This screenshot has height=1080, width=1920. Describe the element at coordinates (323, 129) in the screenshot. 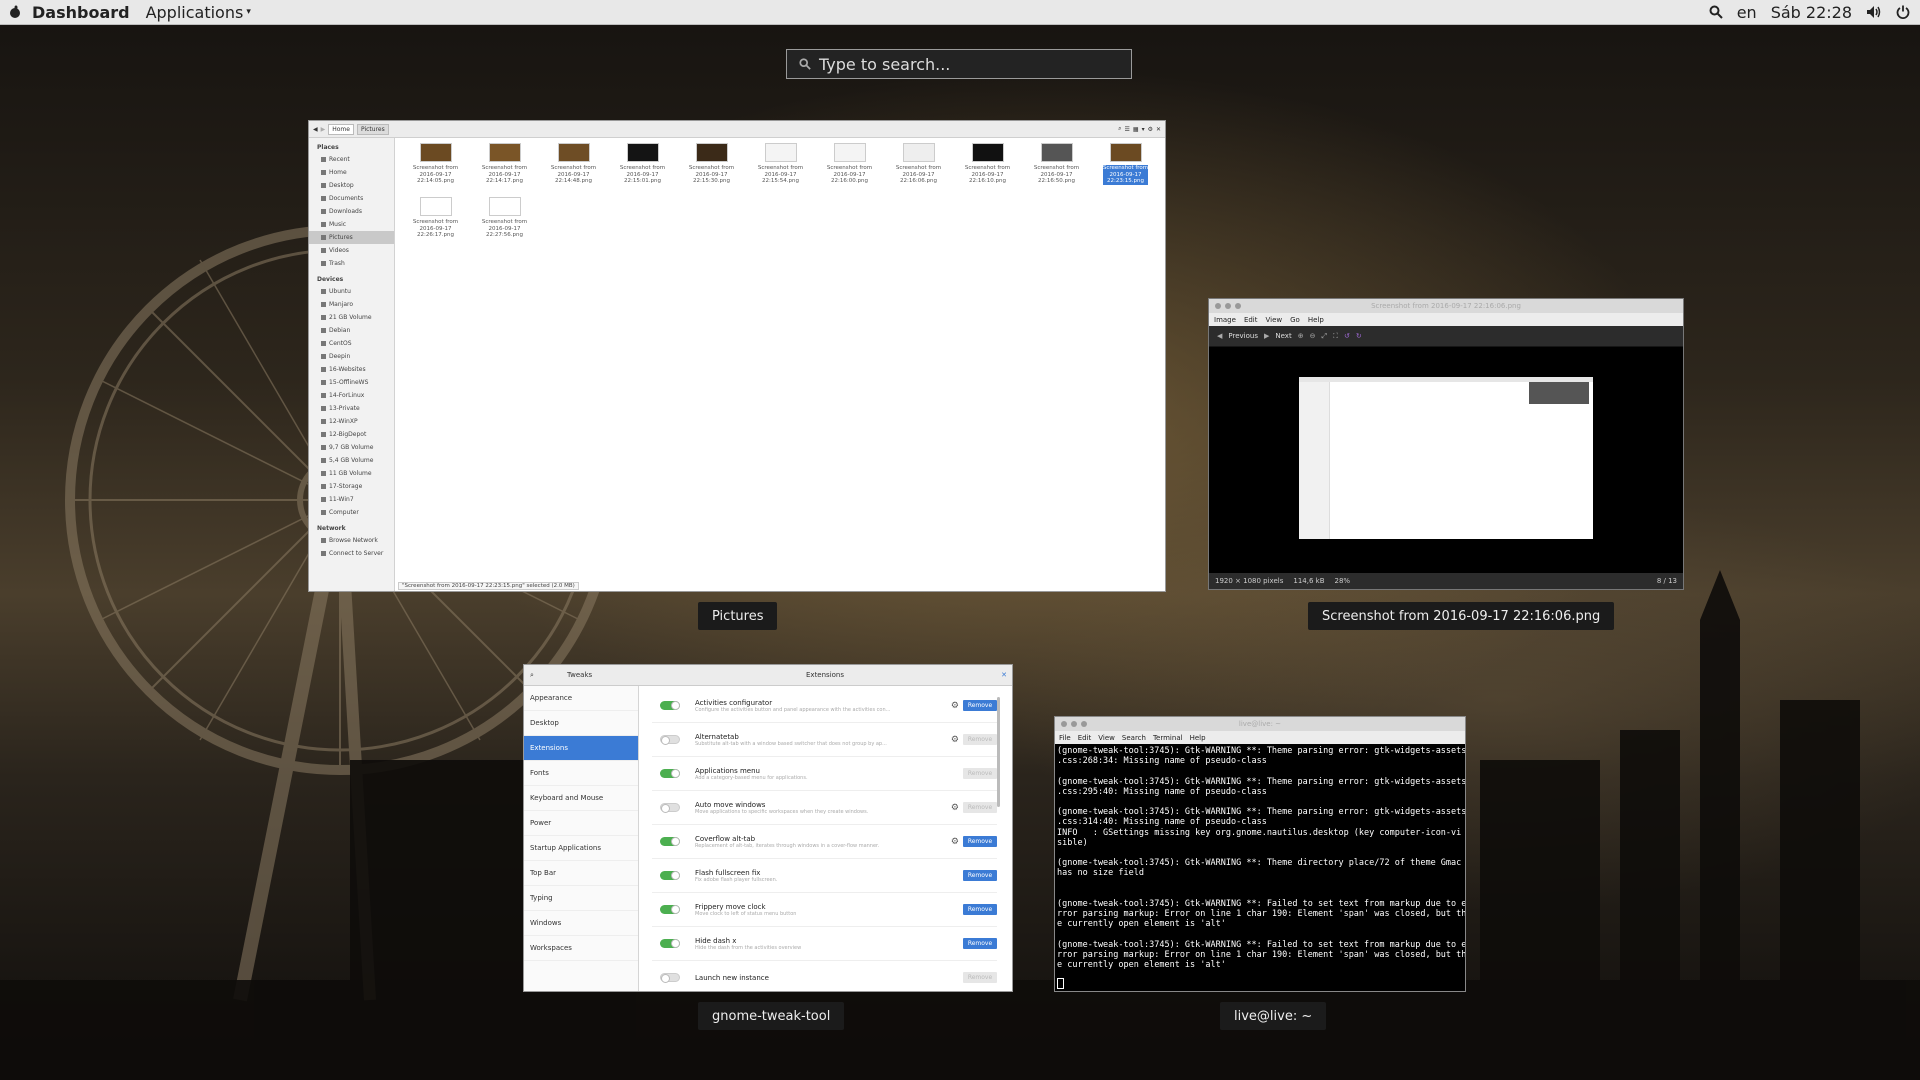

I see `forward-icon: ▶` at that location.